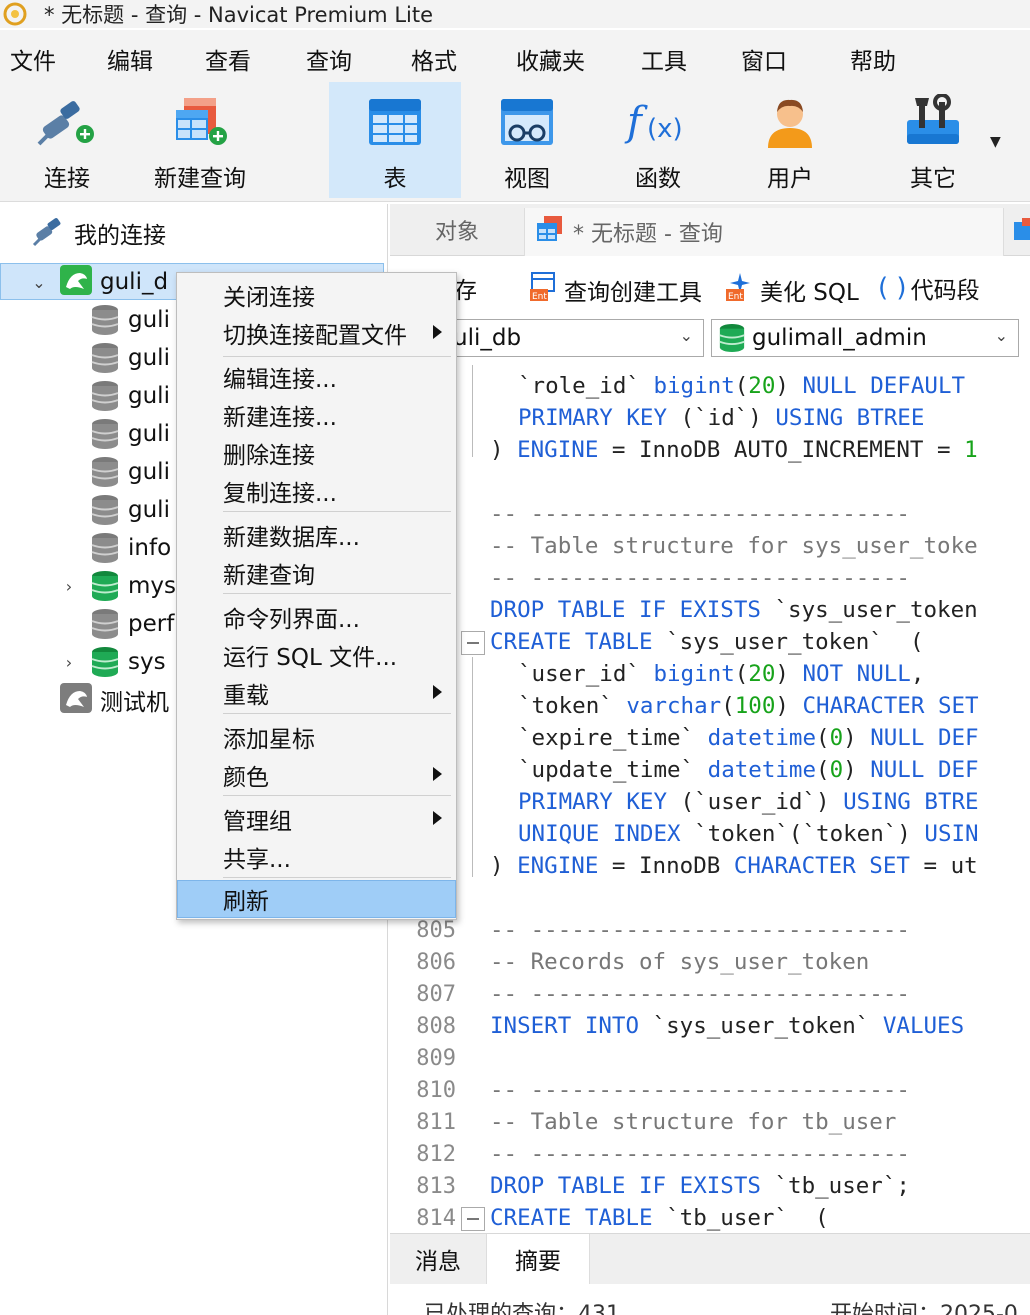  What do you see at coordinates (436, 1026) in the screenshot?
I see `line-number: 808` at bounding box center [436, 1026].